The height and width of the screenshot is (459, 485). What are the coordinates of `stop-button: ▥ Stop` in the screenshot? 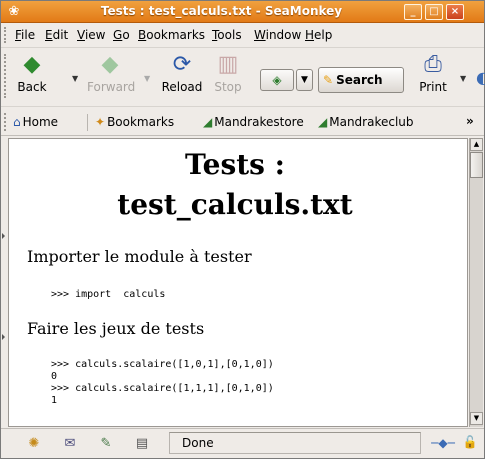 It's located at (228, 73).